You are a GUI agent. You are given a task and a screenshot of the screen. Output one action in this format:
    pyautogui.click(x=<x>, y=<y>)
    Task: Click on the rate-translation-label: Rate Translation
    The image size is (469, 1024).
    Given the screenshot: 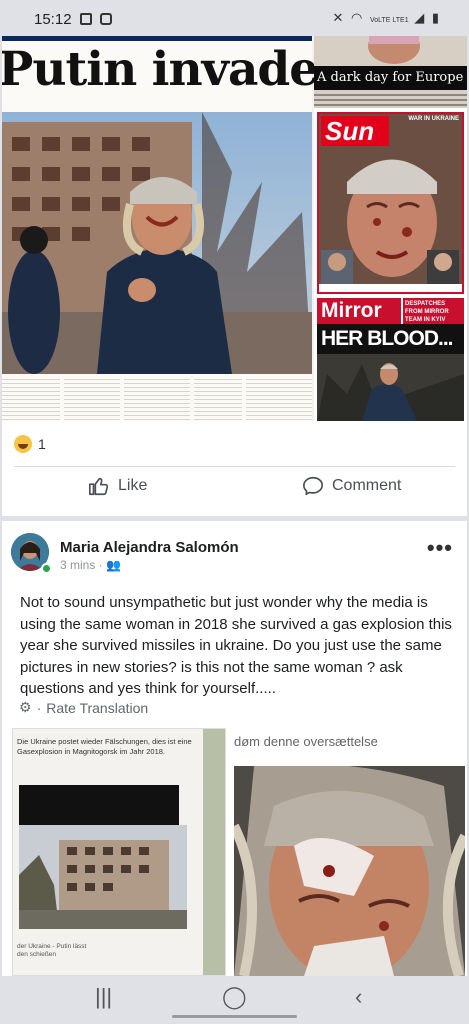 What is the action you would take?
    pyautogui.click(x=97, y=707)
    